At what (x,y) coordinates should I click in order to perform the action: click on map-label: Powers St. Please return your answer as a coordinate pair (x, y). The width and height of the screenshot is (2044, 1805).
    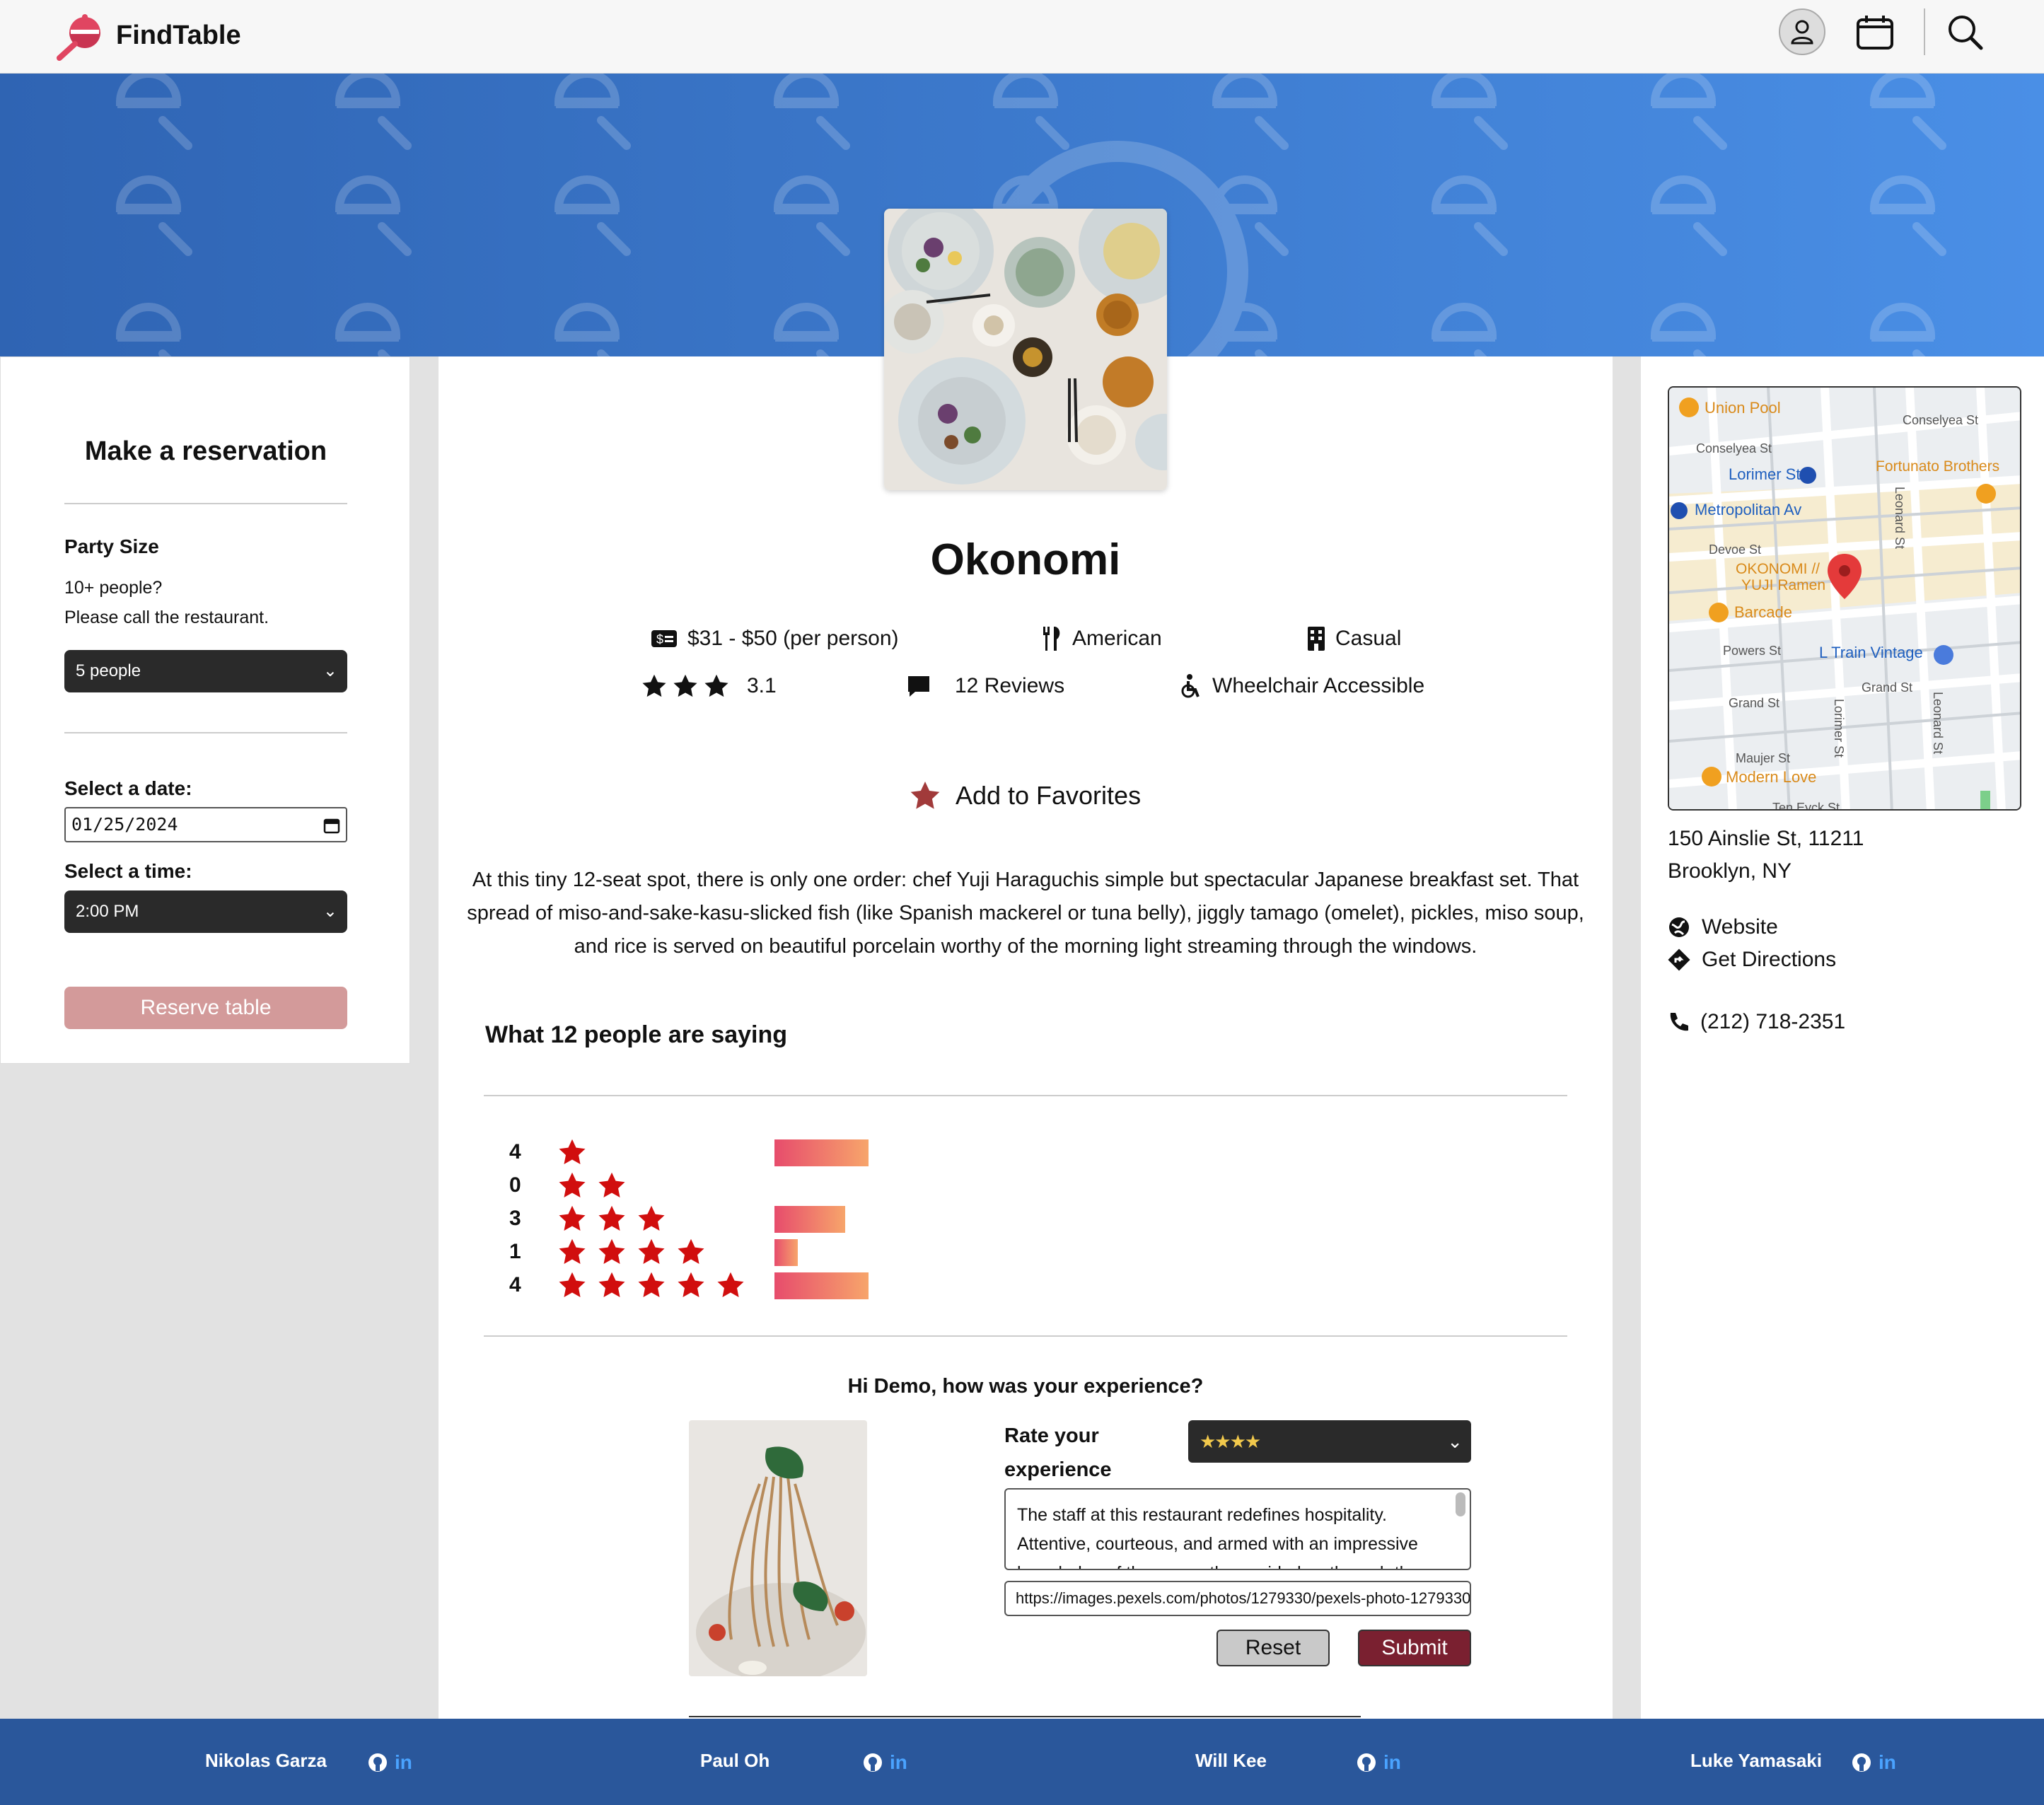
    Looking at the image, I should click on (1752, 651).